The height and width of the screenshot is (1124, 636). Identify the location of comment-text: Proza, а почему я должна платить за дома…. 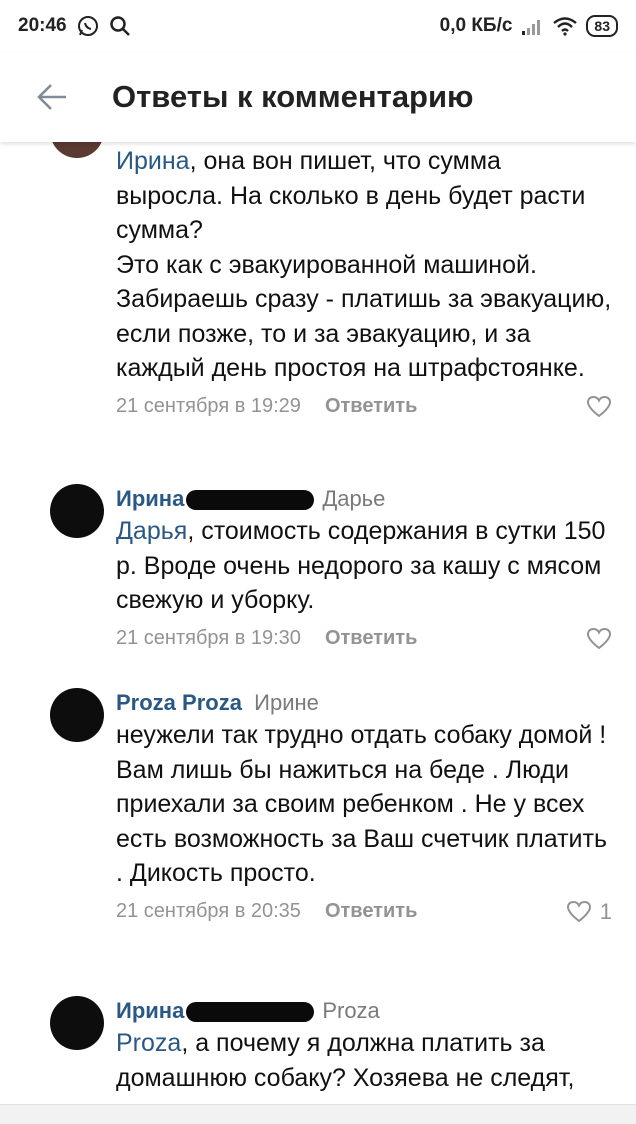
(345, 1060).